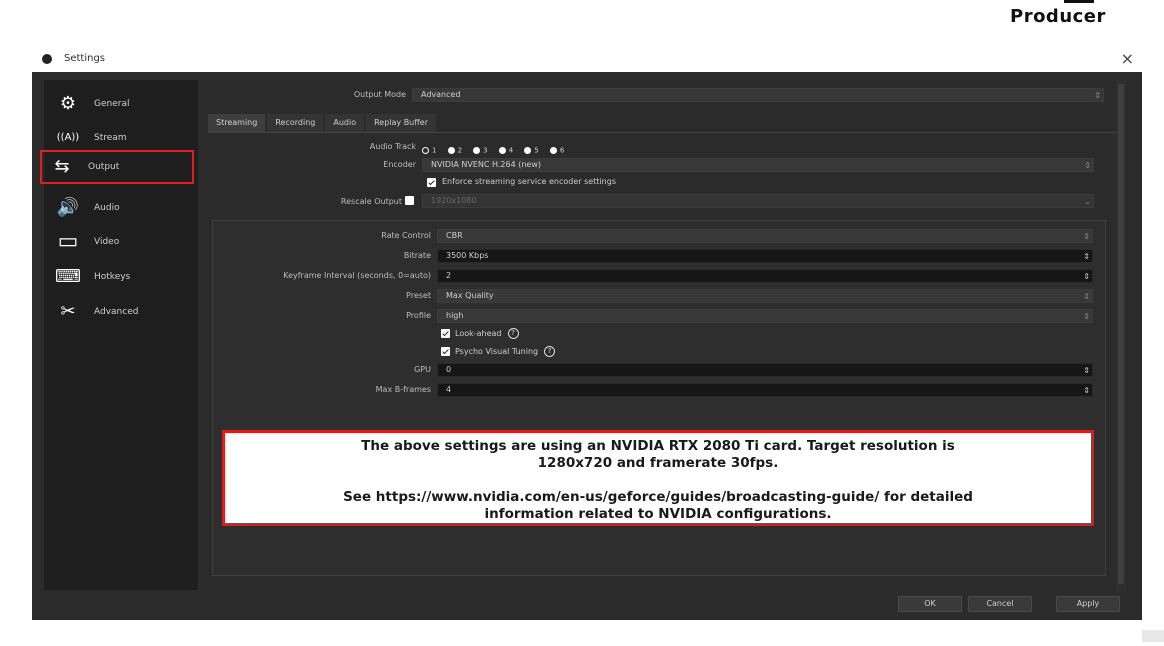 The height and width of the screenshot is (646, 1164). I want to click on rescale-output-value: 1920x1080, so click(454, 200).